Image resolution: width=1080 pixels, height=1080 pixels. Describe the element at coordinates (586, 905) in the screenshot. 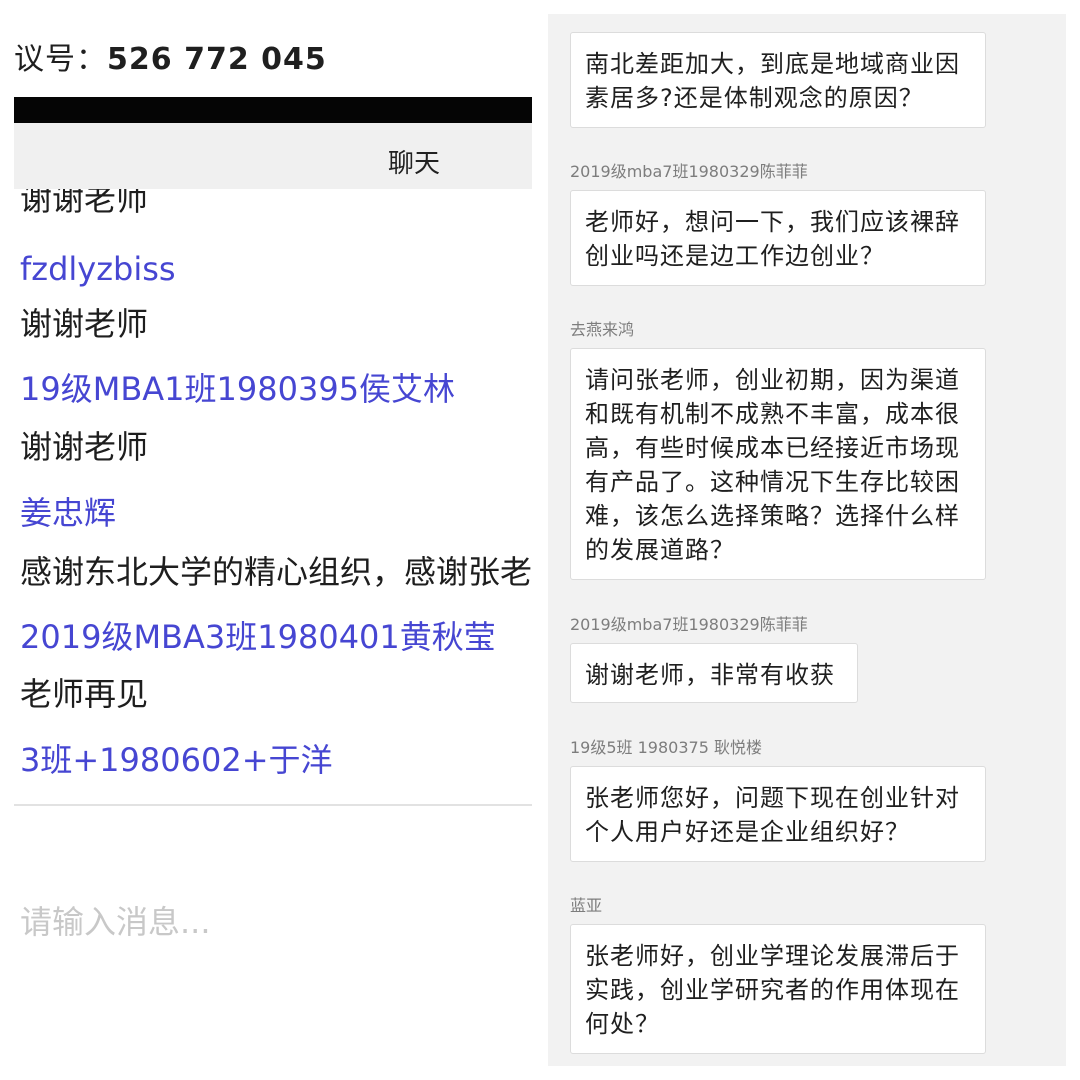

I see `question-sender: 蓝亚` at that location.